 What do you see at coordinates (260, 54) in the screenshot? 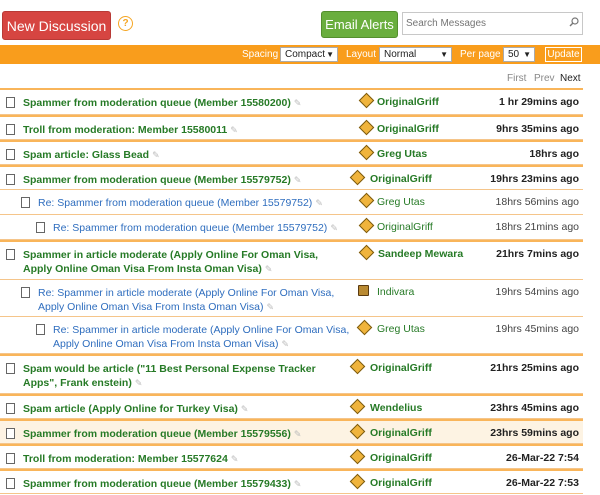
I see `spacing-label: Spacing` at bounding box center [260, 54].